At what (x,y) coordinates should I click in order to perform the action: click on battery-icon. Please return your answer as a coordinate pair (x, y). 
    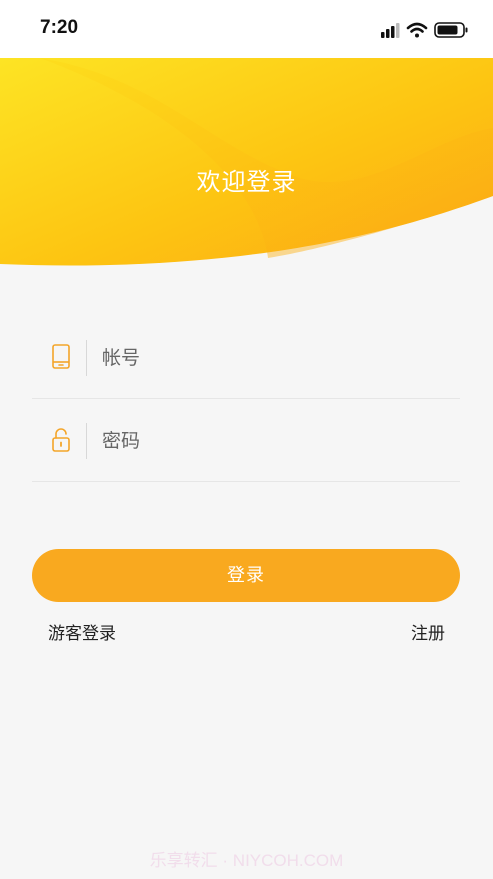
    Looking at the image, I should click on (451, 30).